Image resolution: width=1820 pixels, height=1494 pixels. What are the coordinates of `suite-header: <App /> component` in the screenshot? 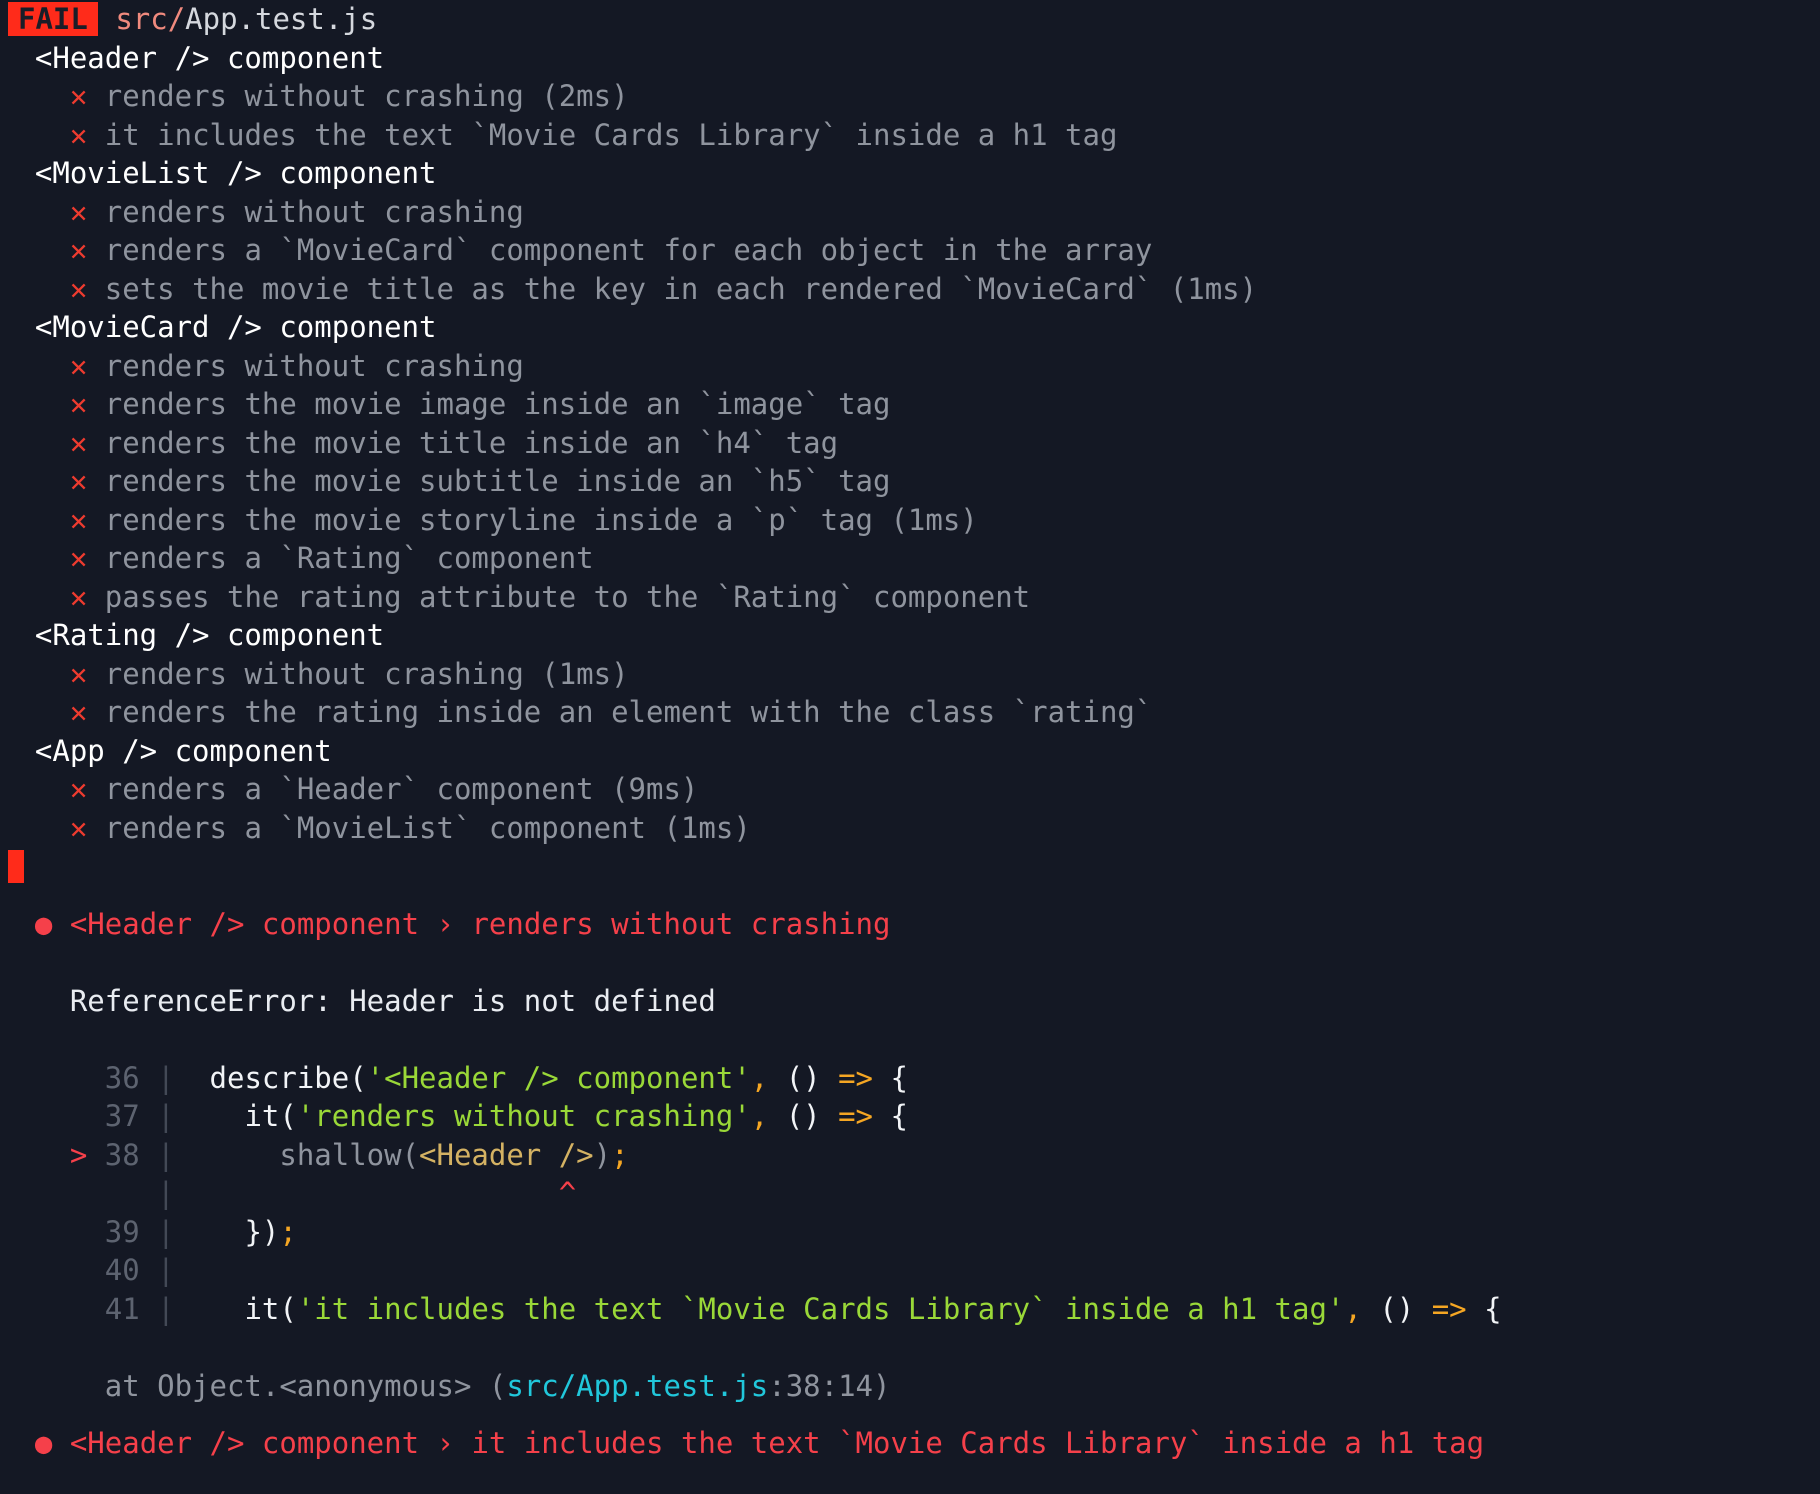 It's located at (910, 751).